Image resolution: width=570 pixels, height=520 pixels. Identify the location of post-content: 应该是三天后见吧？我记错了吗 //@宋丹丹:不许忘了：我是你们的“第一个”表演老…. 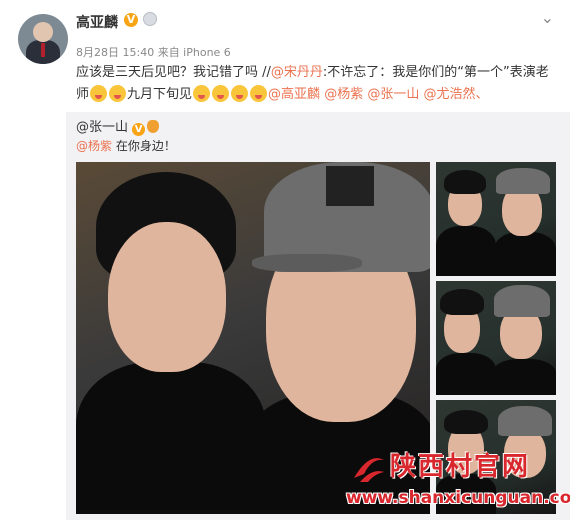
(316, 84).